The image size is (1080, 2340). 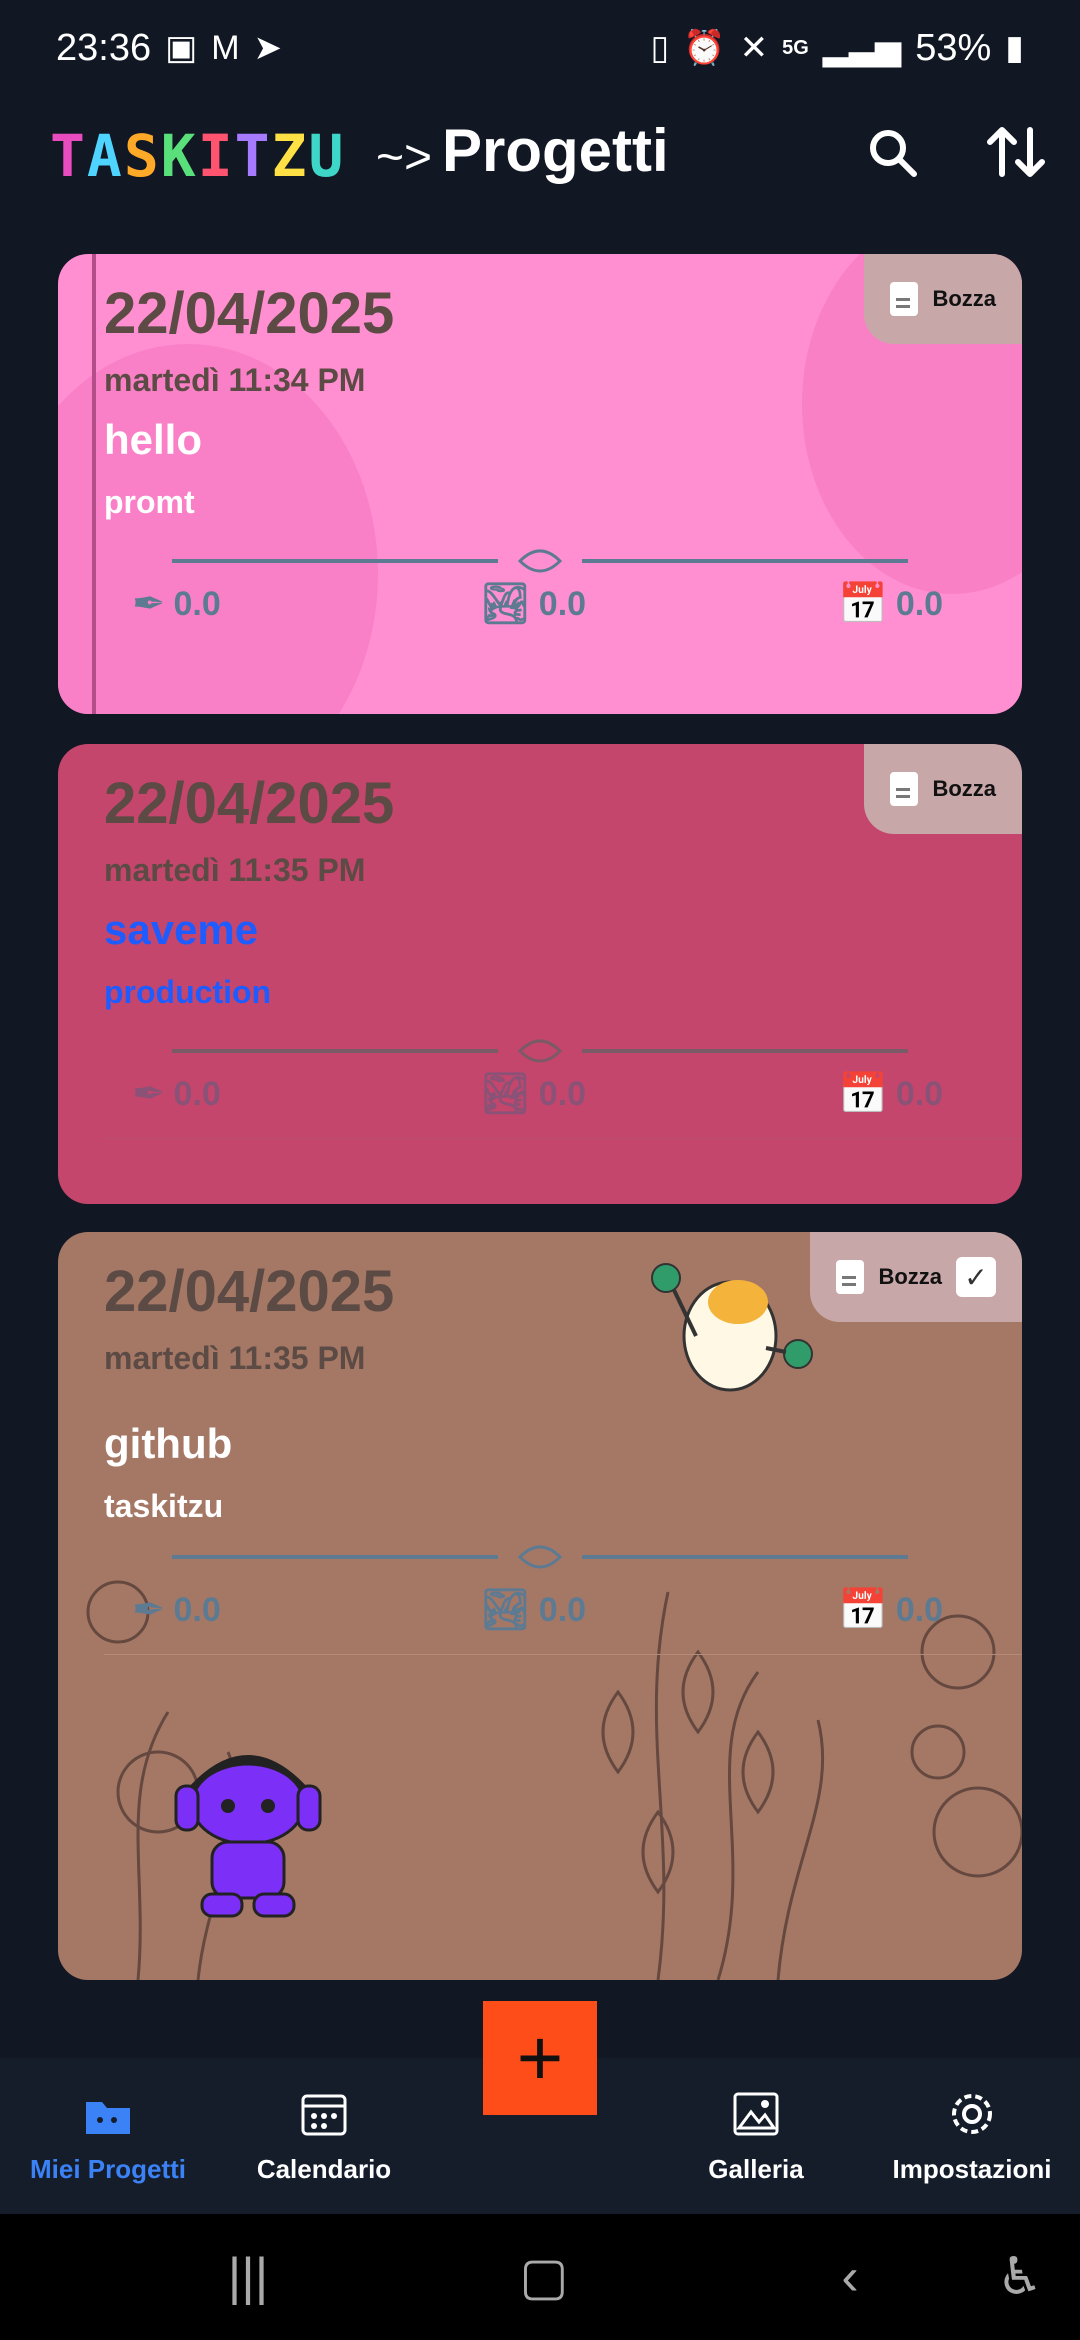 What do you see at coordinates (104, 47) in the screenshot?
I see `status-time: 23:36` at bounding box center [104, 47].